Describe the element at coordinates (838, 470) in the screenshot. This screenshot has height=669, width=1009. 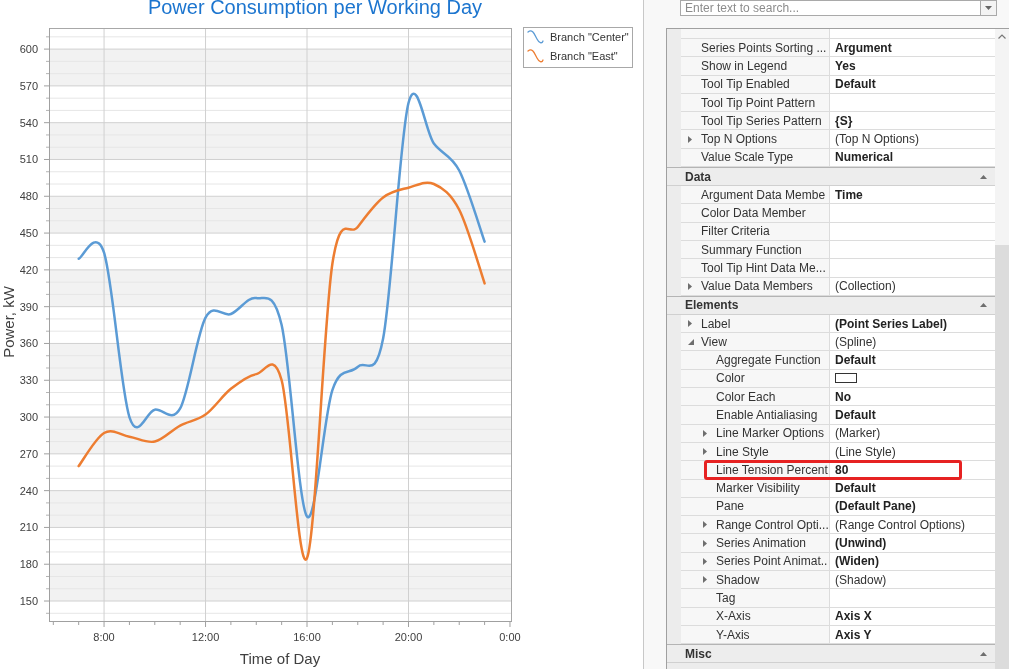
I see `property-row: Line Tension Percent 80` at that location.